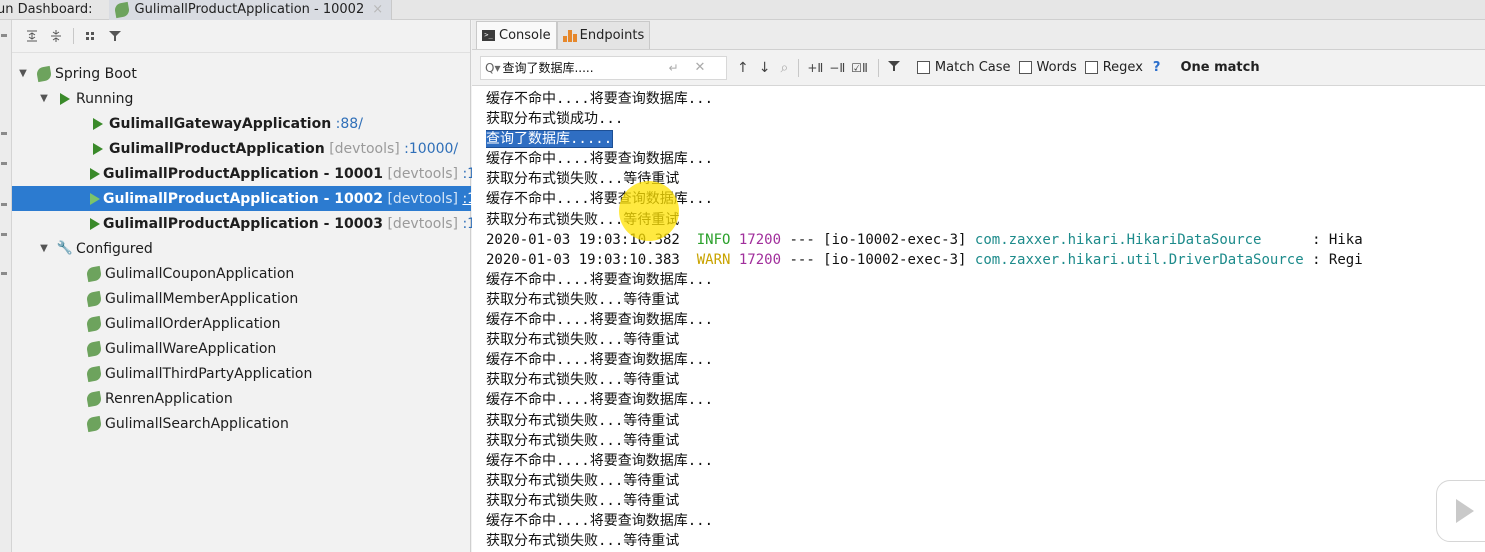  I want to click on add-selection-icon: +Ⅱ, so click(815, 68).